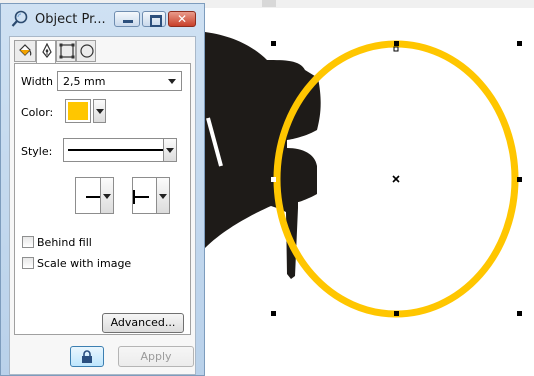 The width and height of the screenshot is (534, 376). What do you see at coordinates (64, 242) in the screenshot?
I see `behind-fill-label: Behind fill` at bounding box center [64, 242].